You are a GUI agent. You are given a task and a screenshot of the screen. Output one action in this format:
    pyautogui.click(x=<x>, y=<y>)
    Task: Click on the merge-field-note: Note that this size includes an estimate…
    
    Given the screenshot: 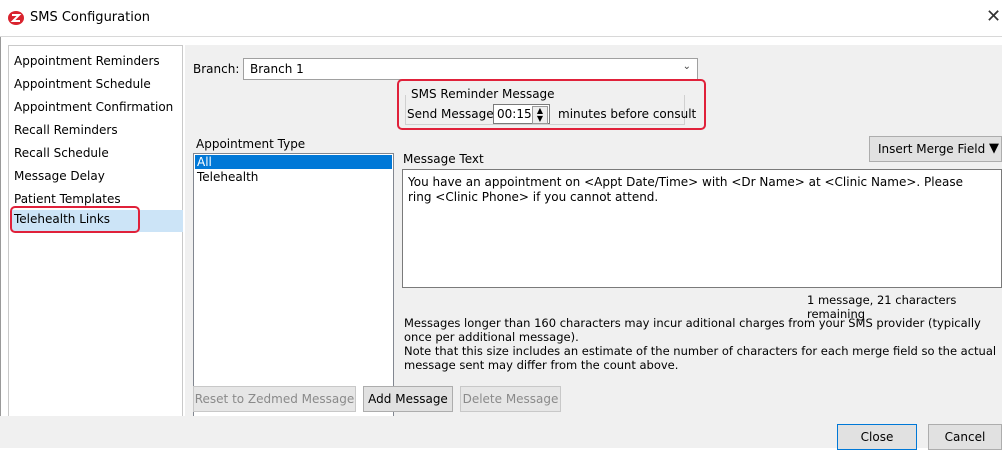 What is the action you would take?
    pyautogui.click(x=700, y=358)
    